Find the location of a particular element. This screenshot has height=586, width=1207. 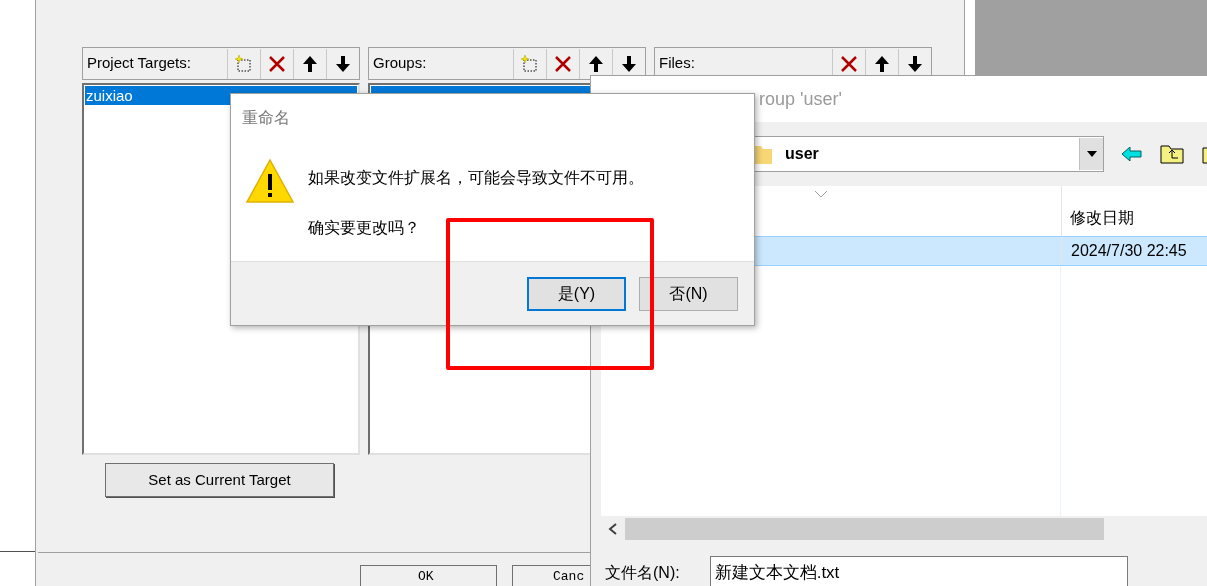

file-name-label: 文件名(N): is located at coordinates (642, 573).